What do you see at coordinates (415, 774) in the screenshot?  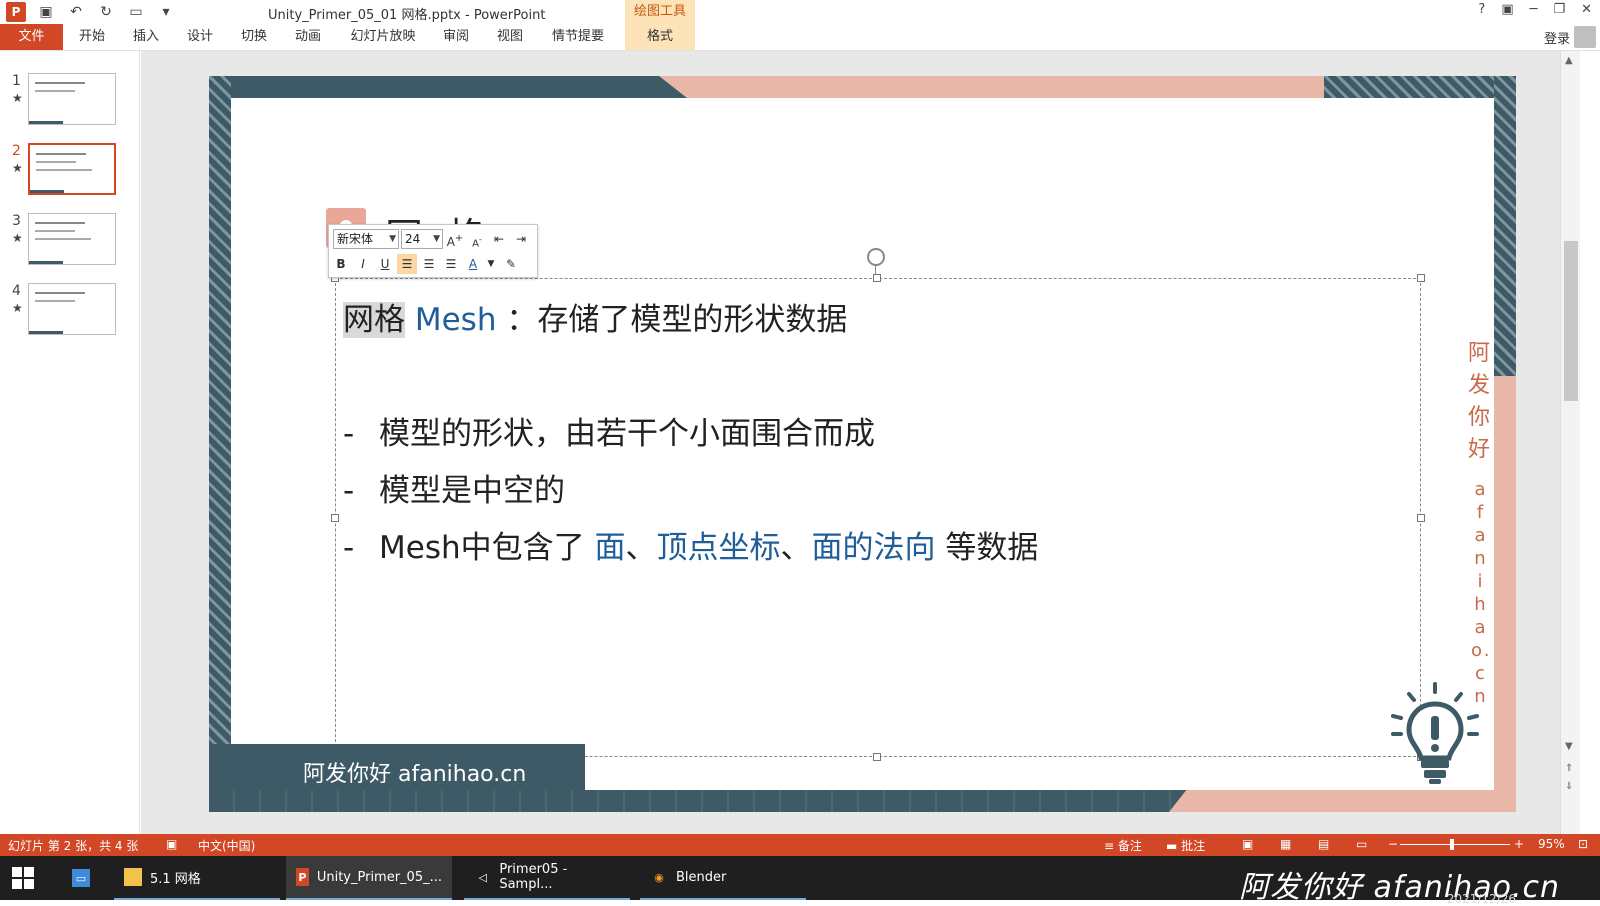 I see `footer-brand-text: 阿发你好 afanihao.cn` at bounding box center [415, 774].